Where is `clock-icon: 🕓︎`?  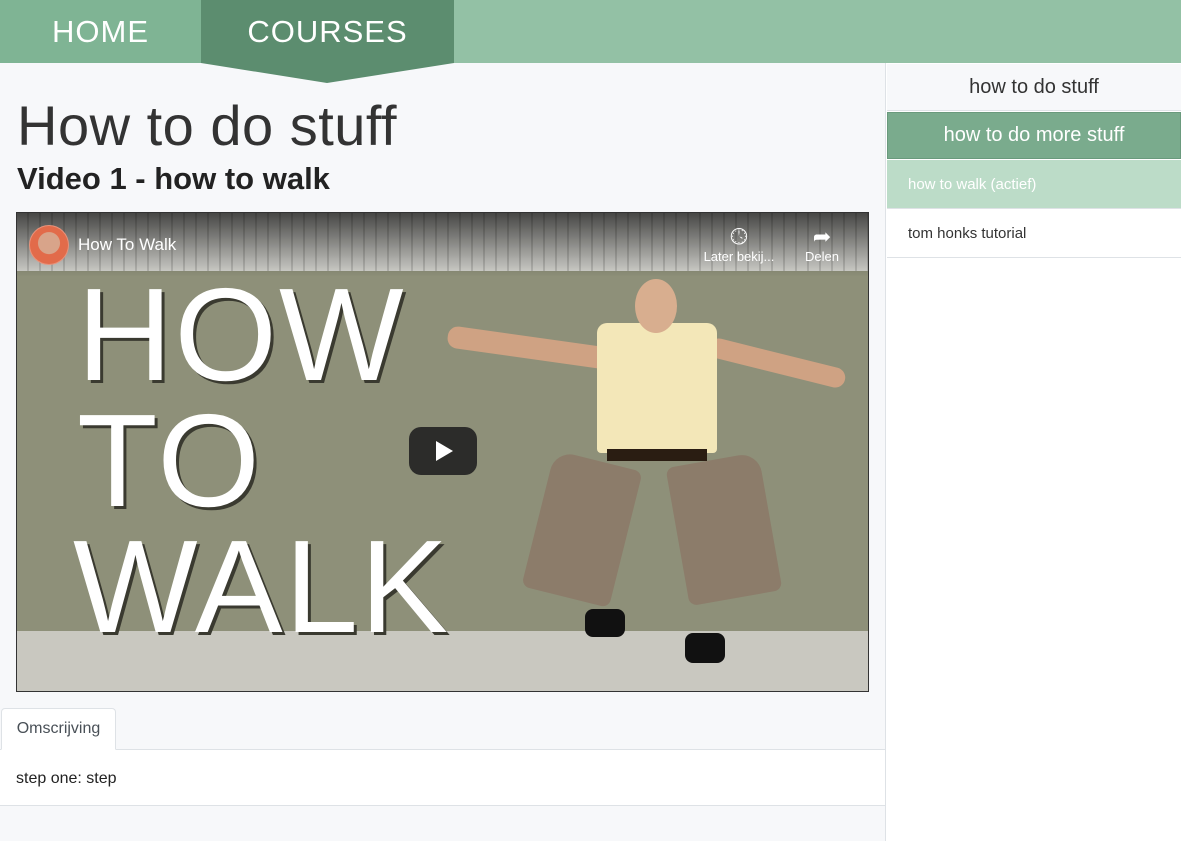 clock-icon: 🕓︎ is located at coordinates (739, 236).